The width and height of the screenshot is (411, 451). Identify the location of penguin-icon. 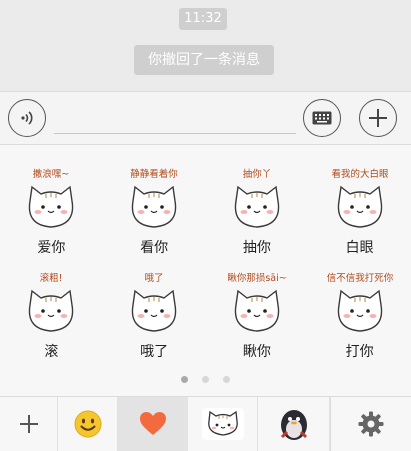
(293, 425).